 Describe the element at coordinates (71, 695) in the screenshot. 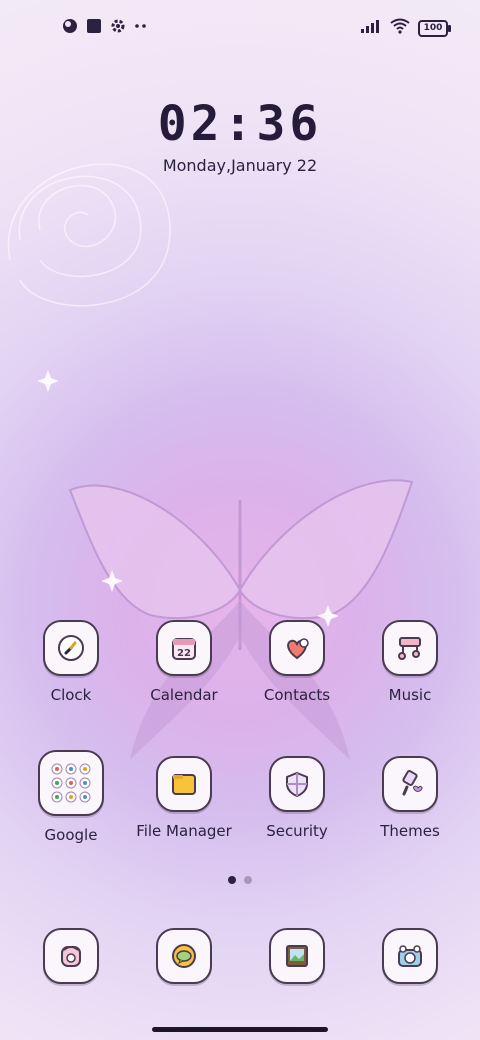

I see `app-label: Clock` at that location.